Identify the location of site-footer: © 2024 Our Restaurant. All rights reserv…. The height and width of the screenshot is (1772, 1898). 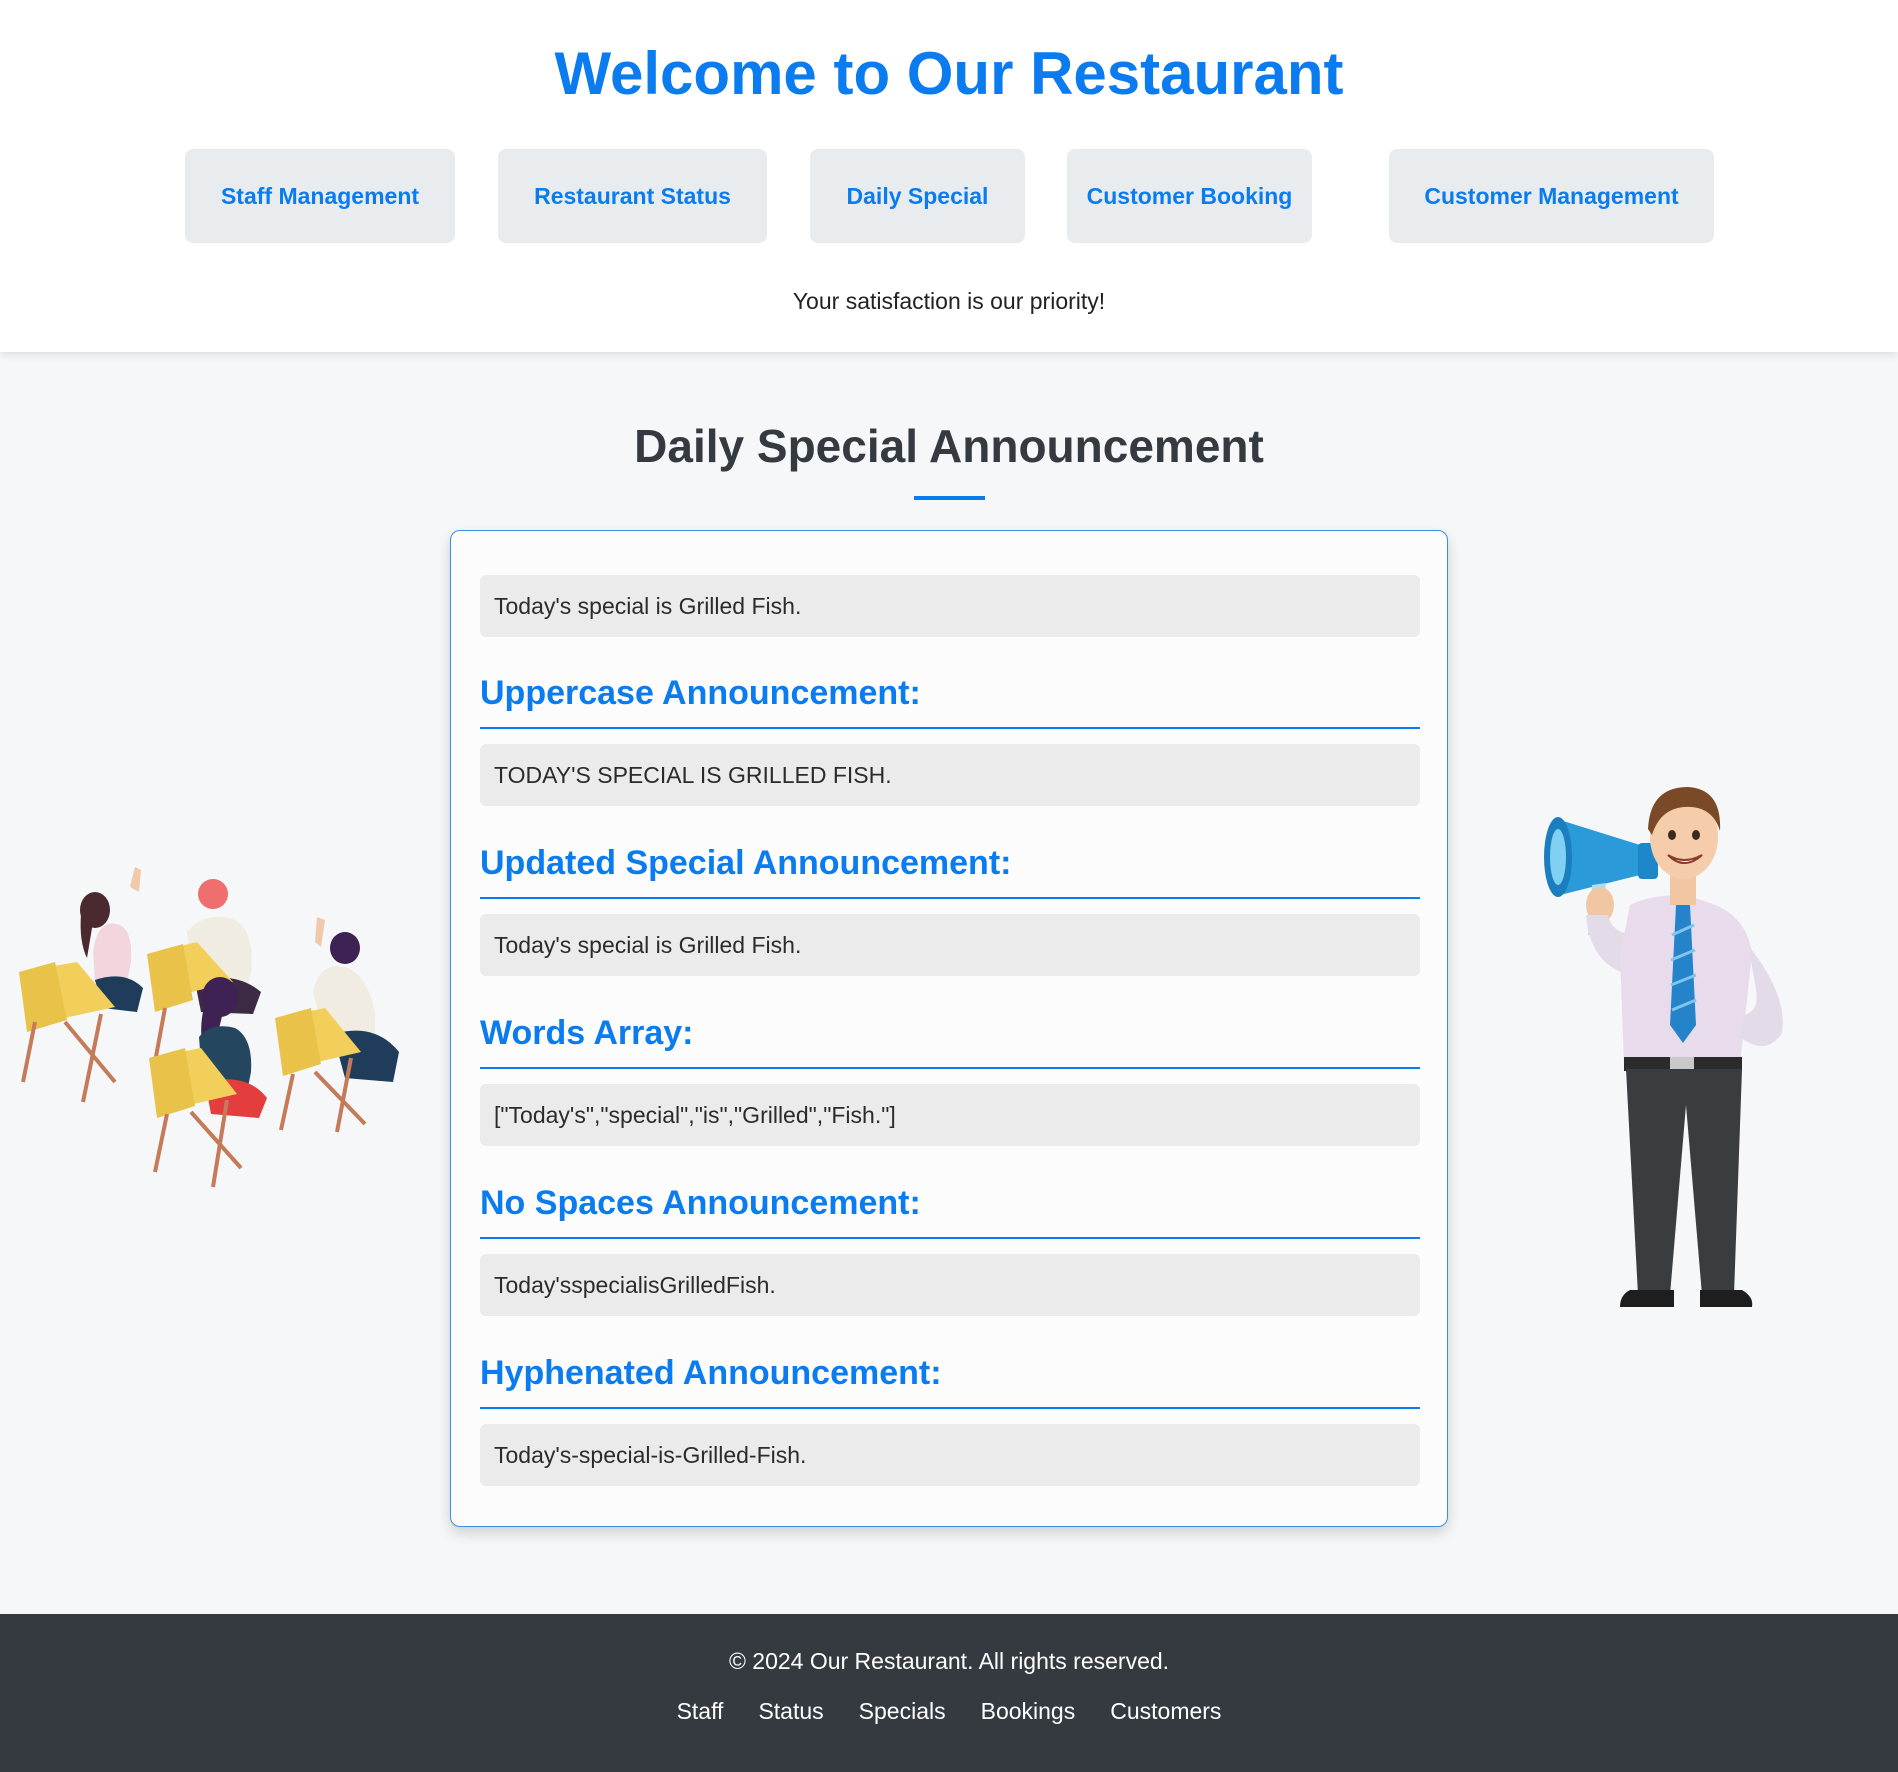
(949, 1693).